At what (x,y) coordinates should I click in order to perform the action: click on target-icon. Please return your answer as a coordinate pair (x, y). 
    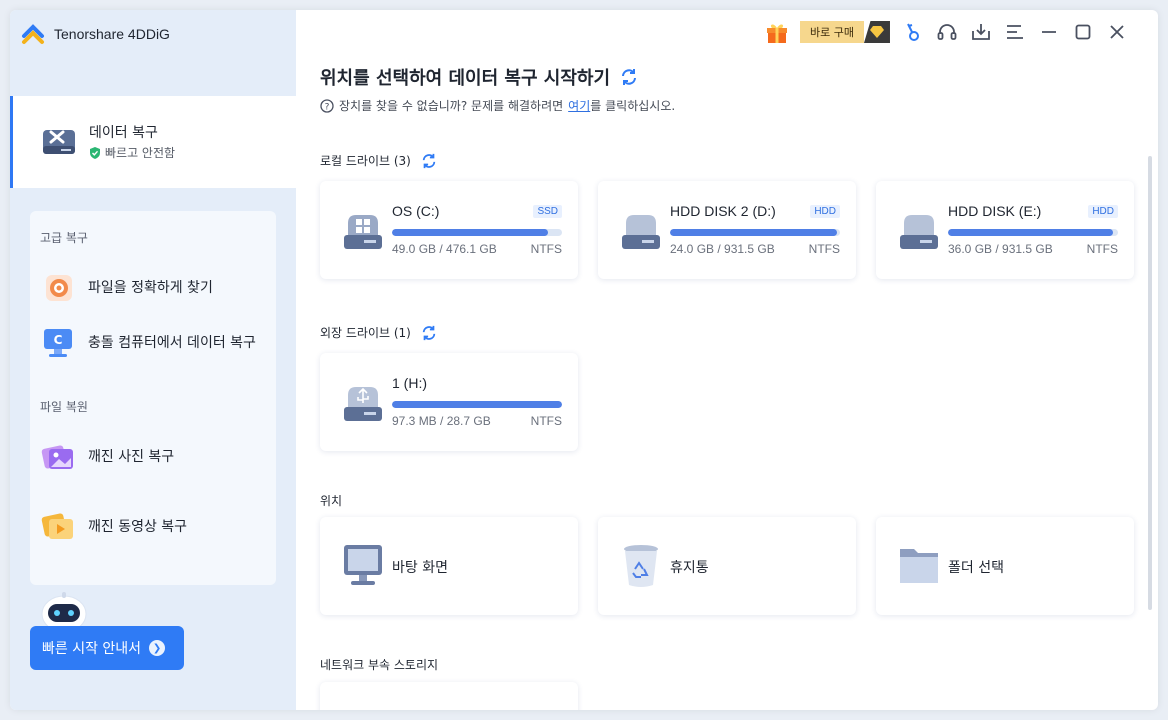
    Looking at the image, I should click on (59, 288).